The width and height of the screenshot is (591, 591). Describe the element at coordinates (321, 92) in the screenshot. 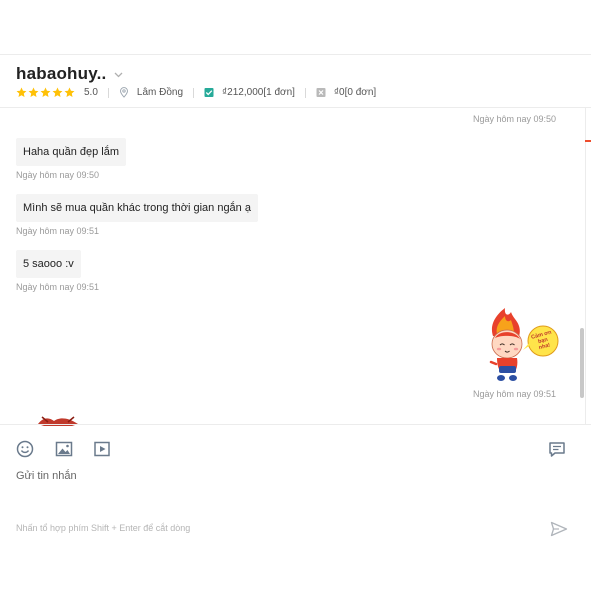

I see `cancel-box-icon` at that location.